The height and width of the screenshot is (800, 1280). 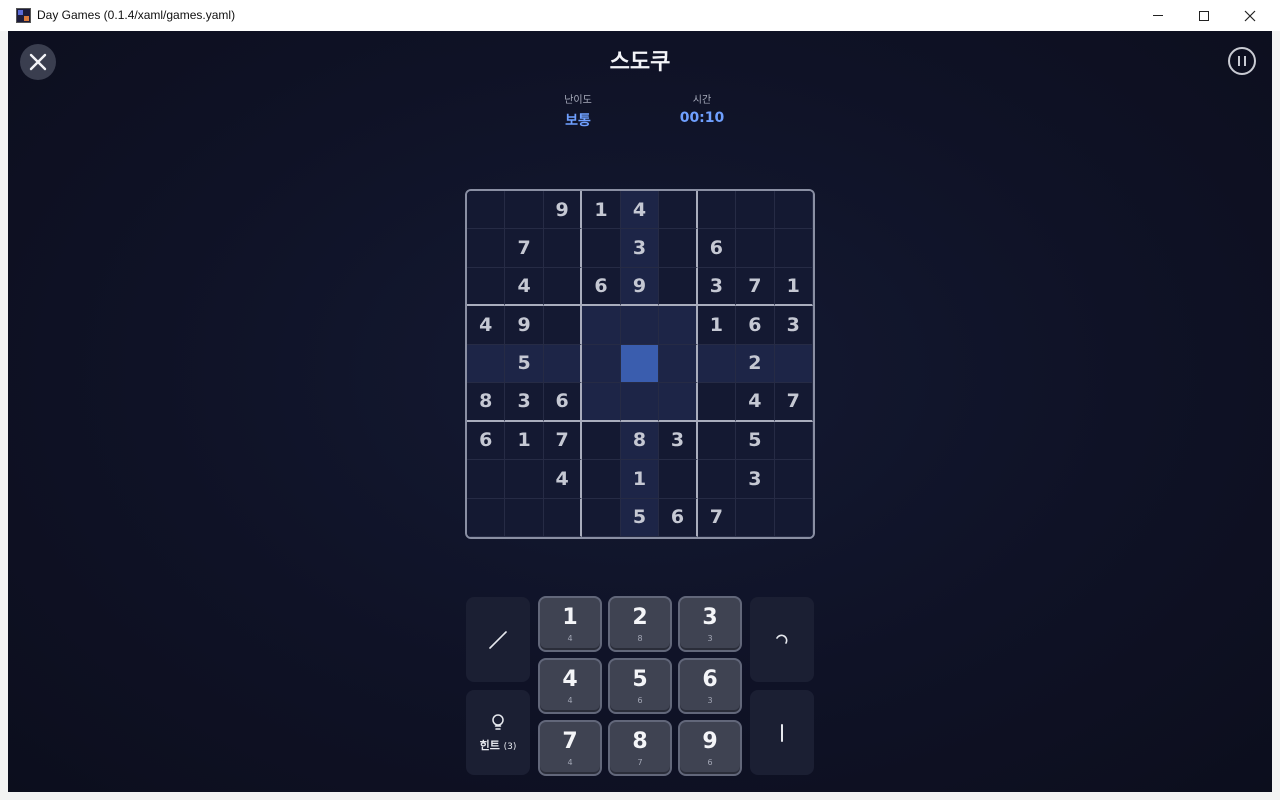 What do you see at coordinates (702, 118) in the screenshot?
I see `time-value: 00:10` at bounding box center [702, 118].